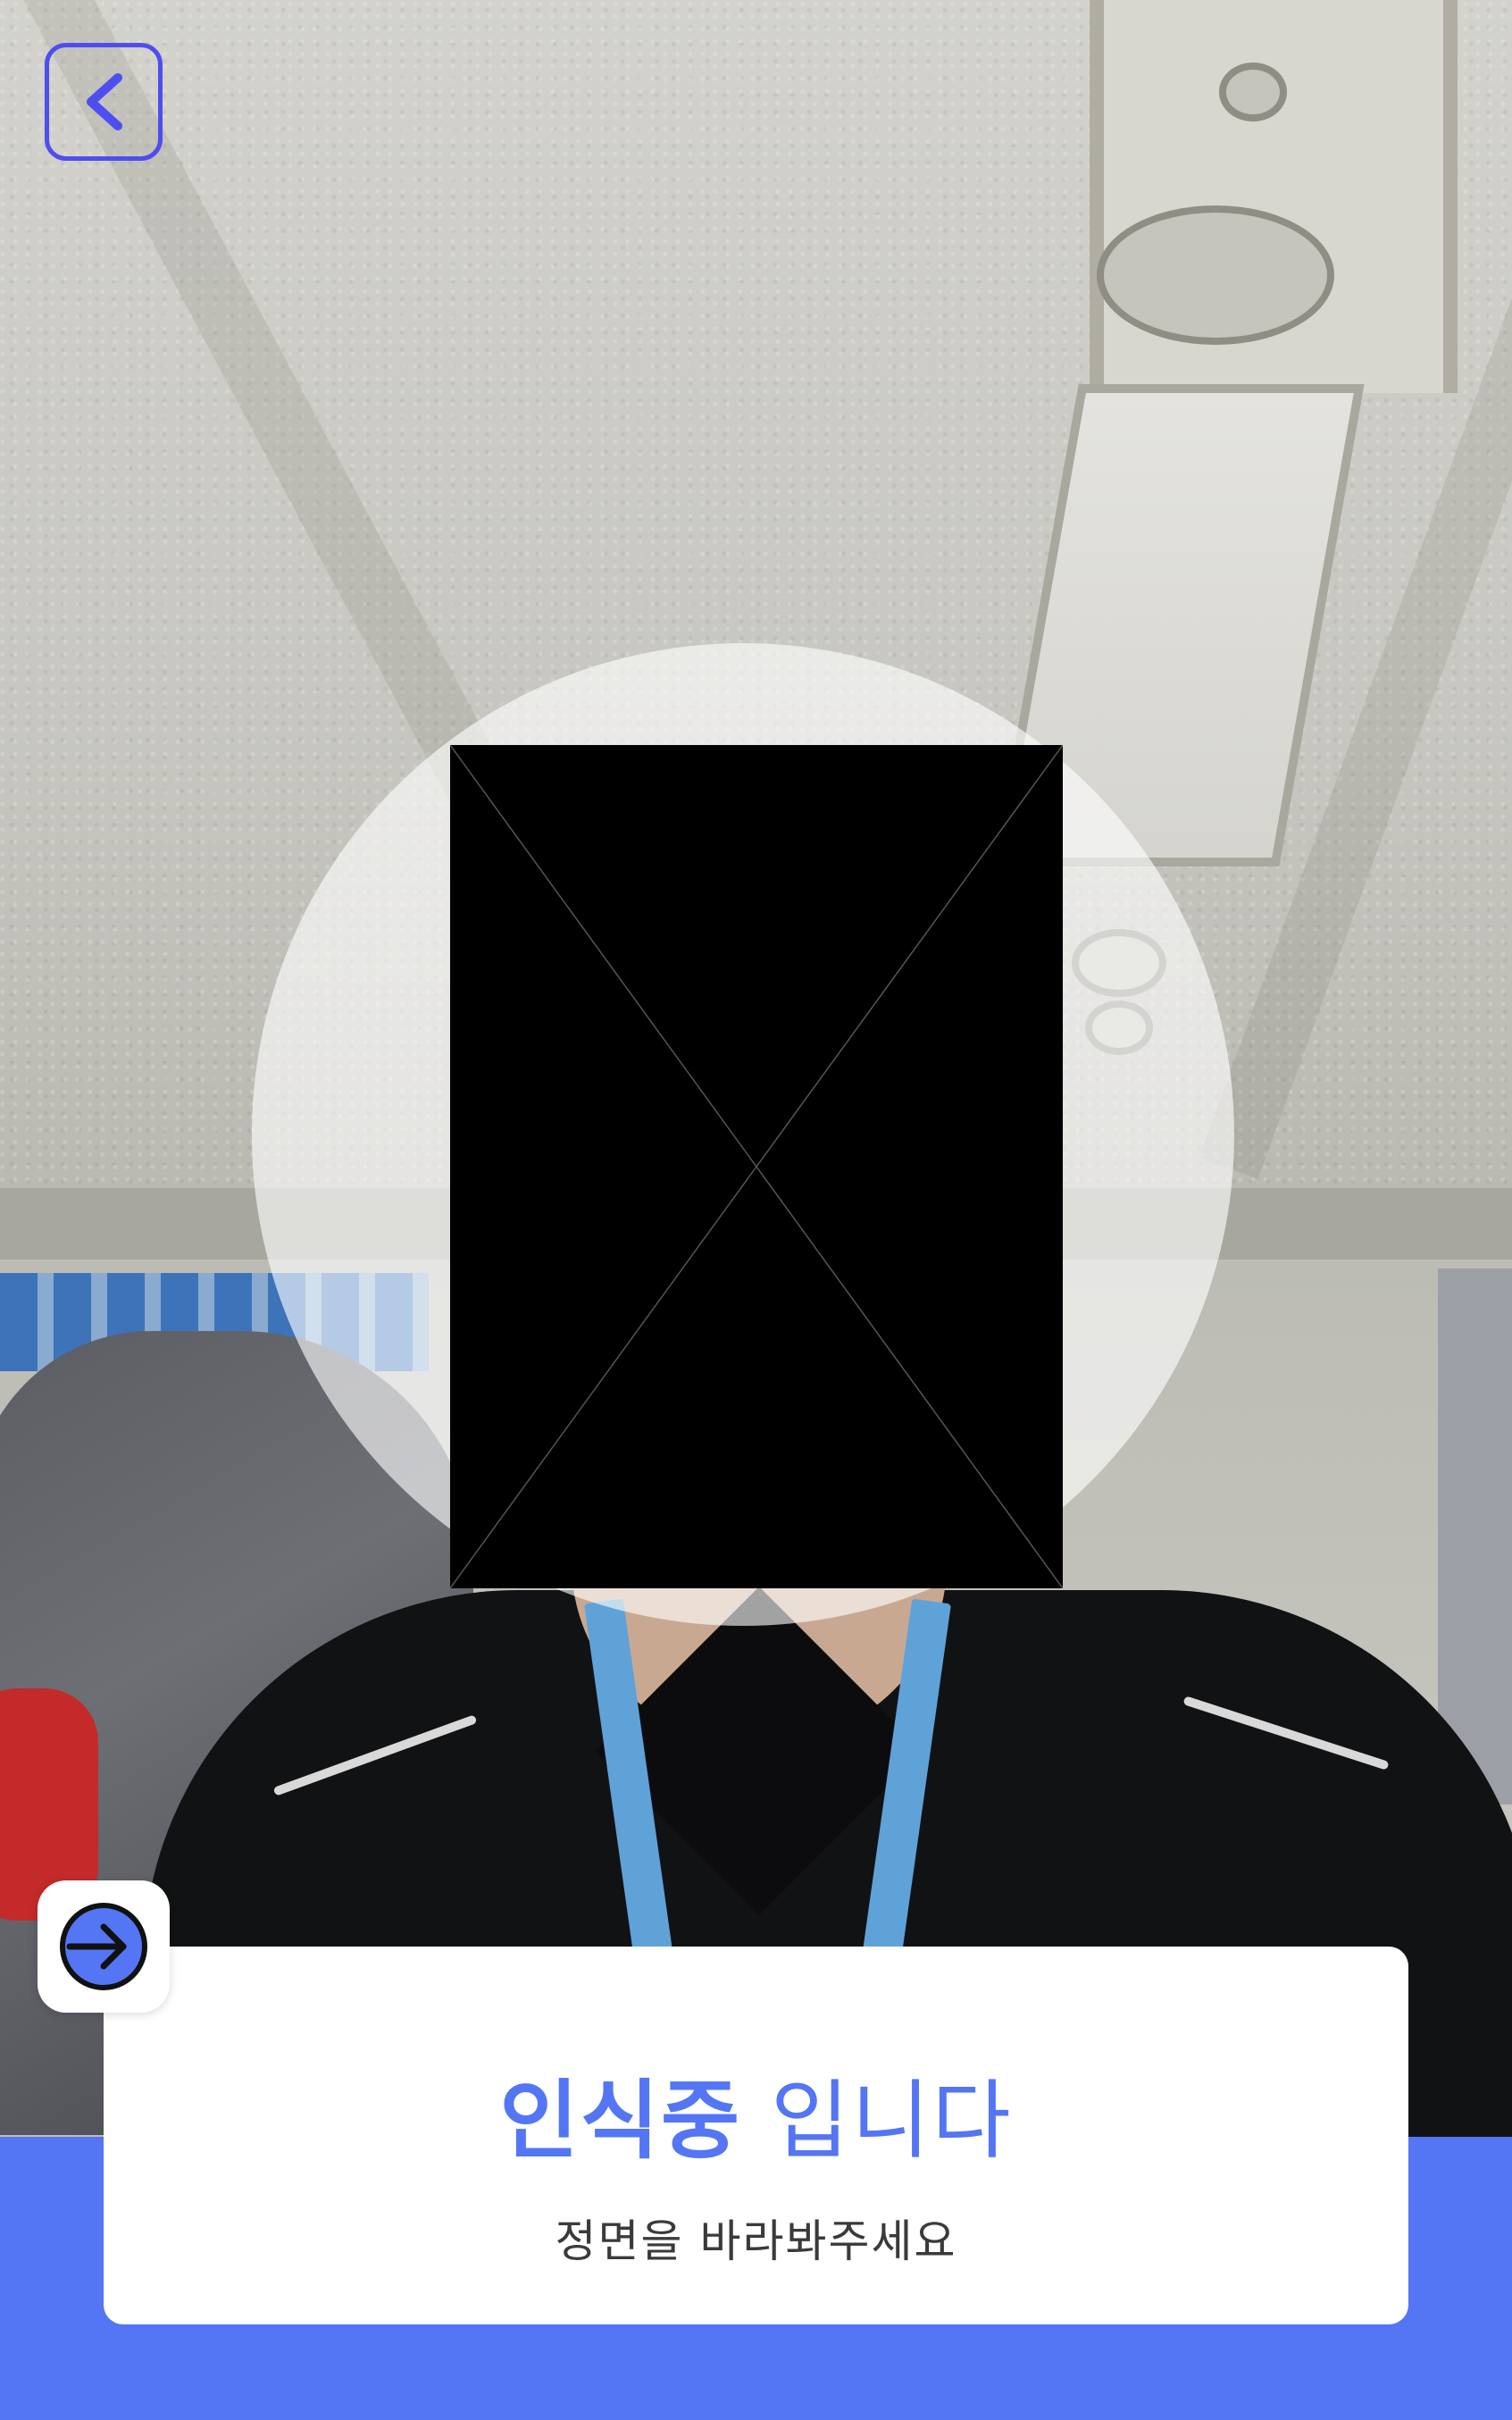 Image resolution: width=1512 pixels, height=2420 pixels. Describe the element at coordinates (1253, 92) in the screenshot. I see `ceiling-sprinkler` at that location.